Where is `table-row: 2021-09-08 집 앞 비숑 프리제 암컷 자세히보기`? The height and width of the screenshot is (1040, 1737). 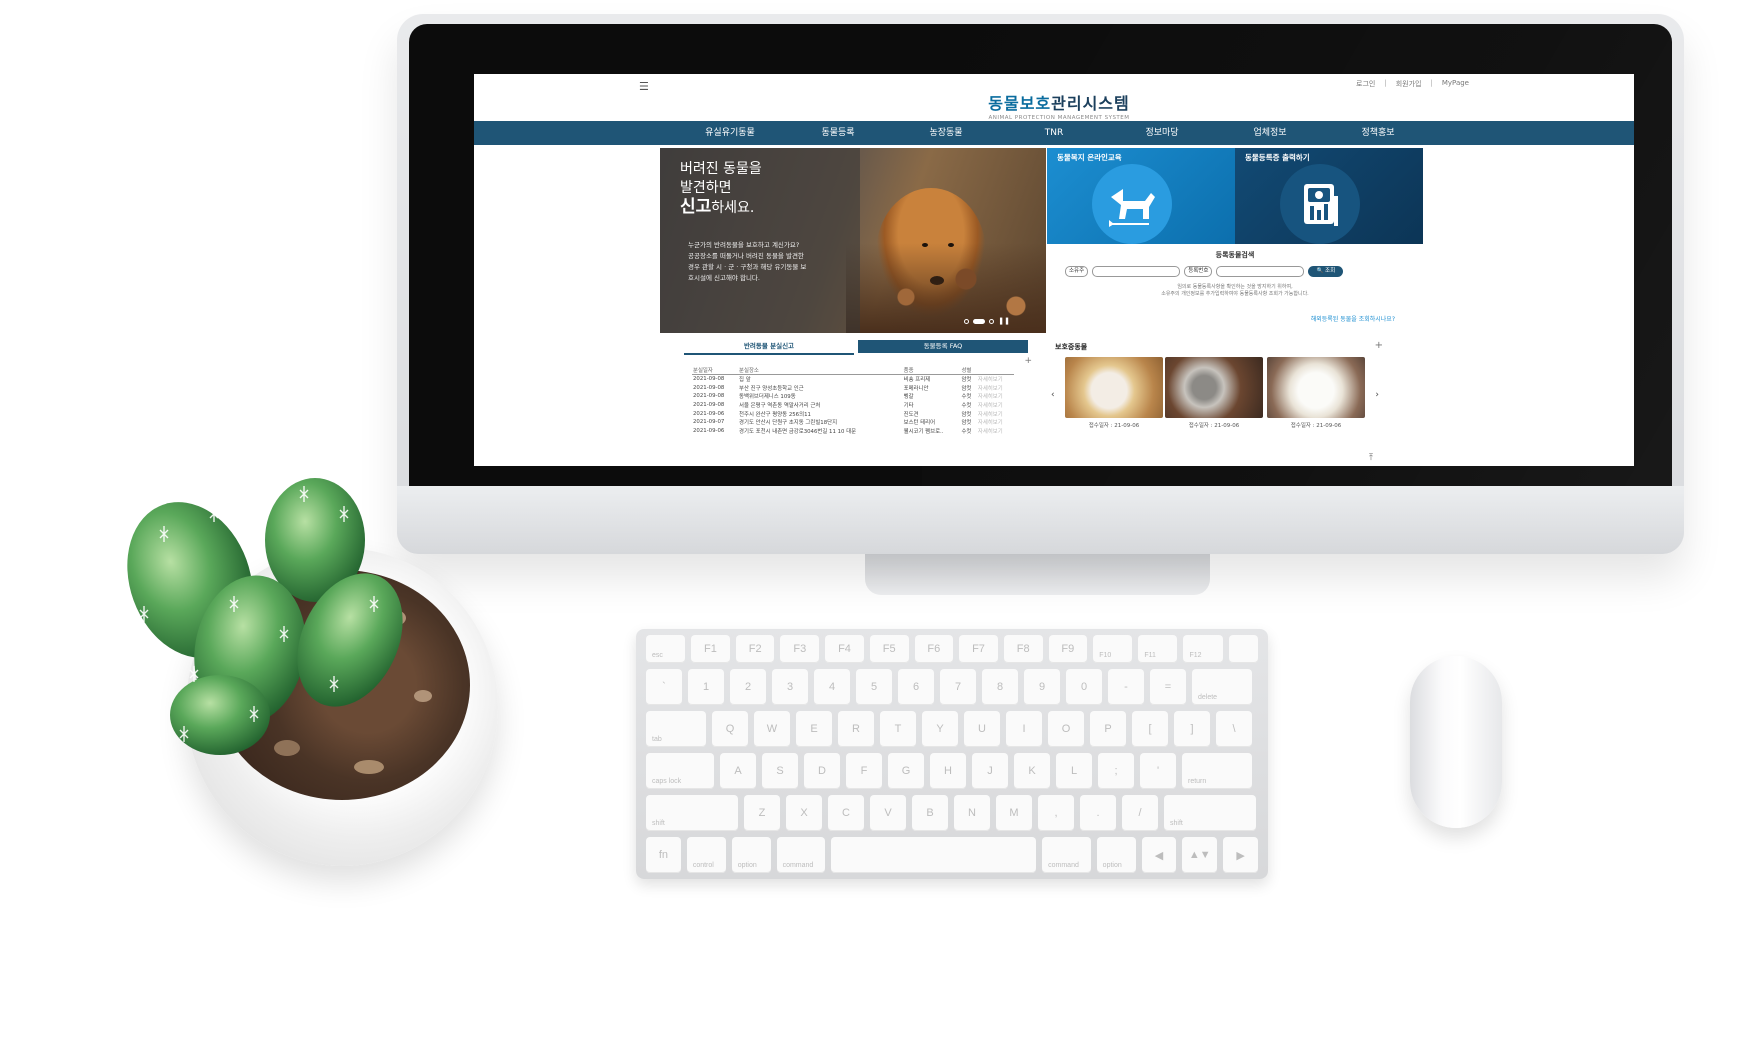
table-row: 2021-09-08 집 앞 비숑 프리제 암컷 자세히보기 is located at coordinates (853, 379).